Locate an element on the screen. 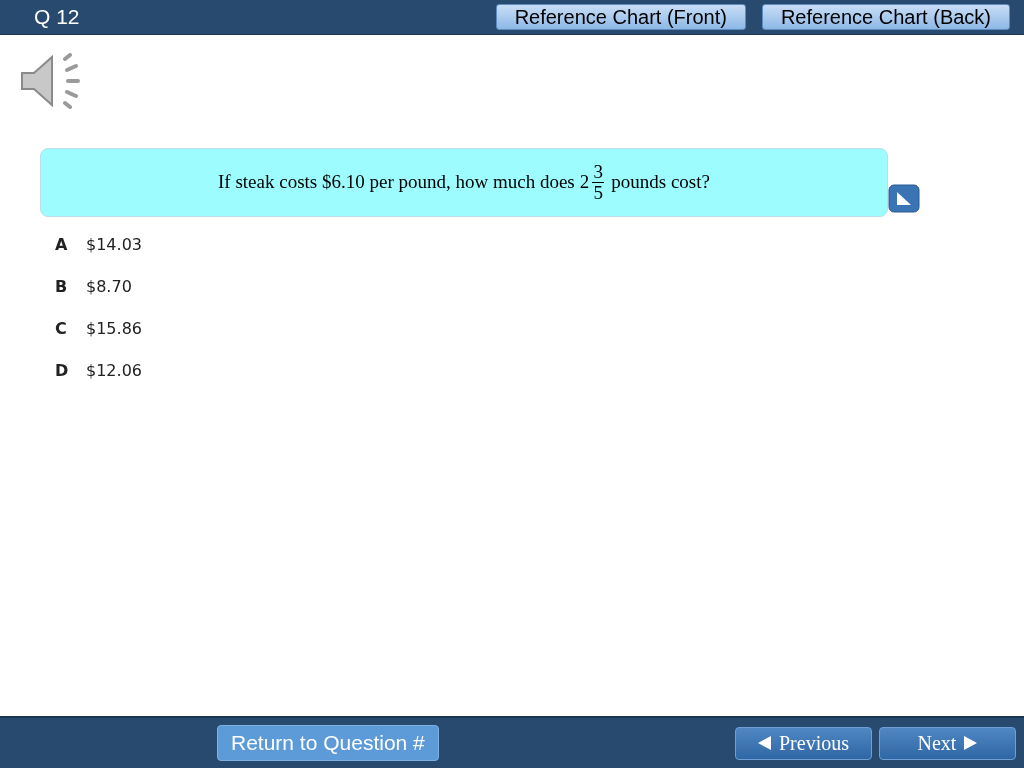  previous-button: Previous is located at coordinates (803, 743).